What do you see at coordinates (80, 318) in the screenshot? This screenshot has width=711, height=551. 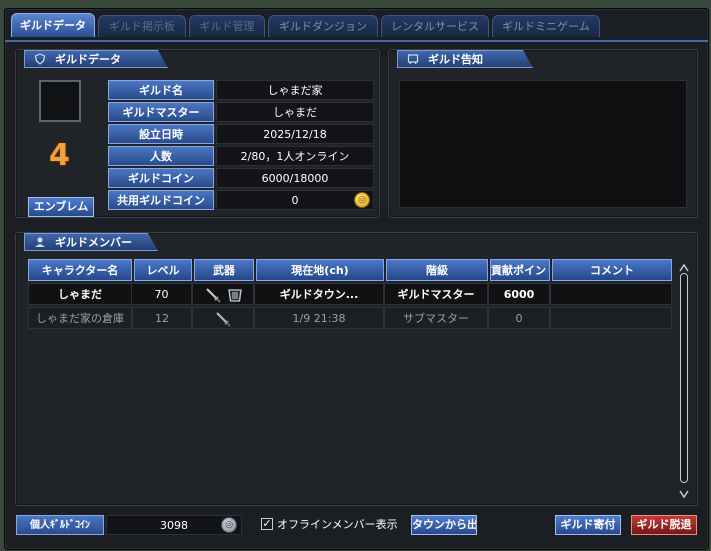 I see `member-name: しゃまだ家の倉庫` at bounding box center [80, 318].